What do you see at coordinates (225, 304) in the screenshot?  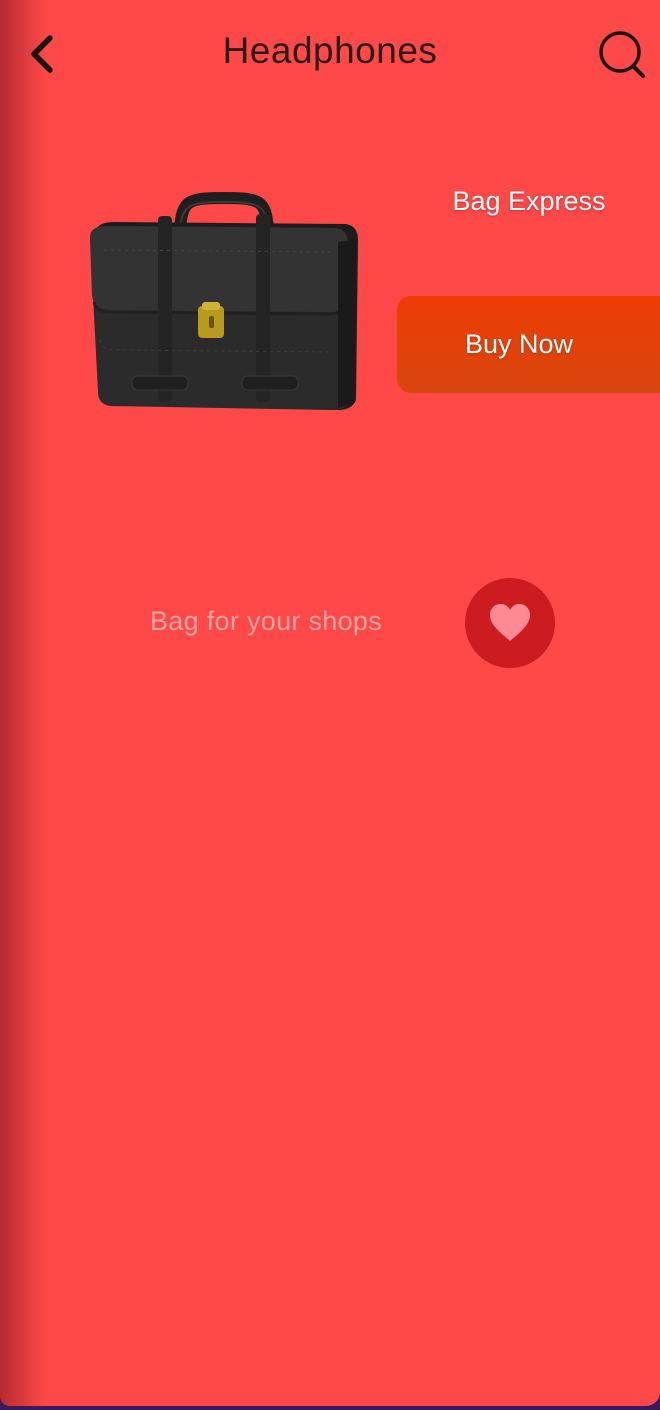 I see `product-image` at bounding box center [225, 304].